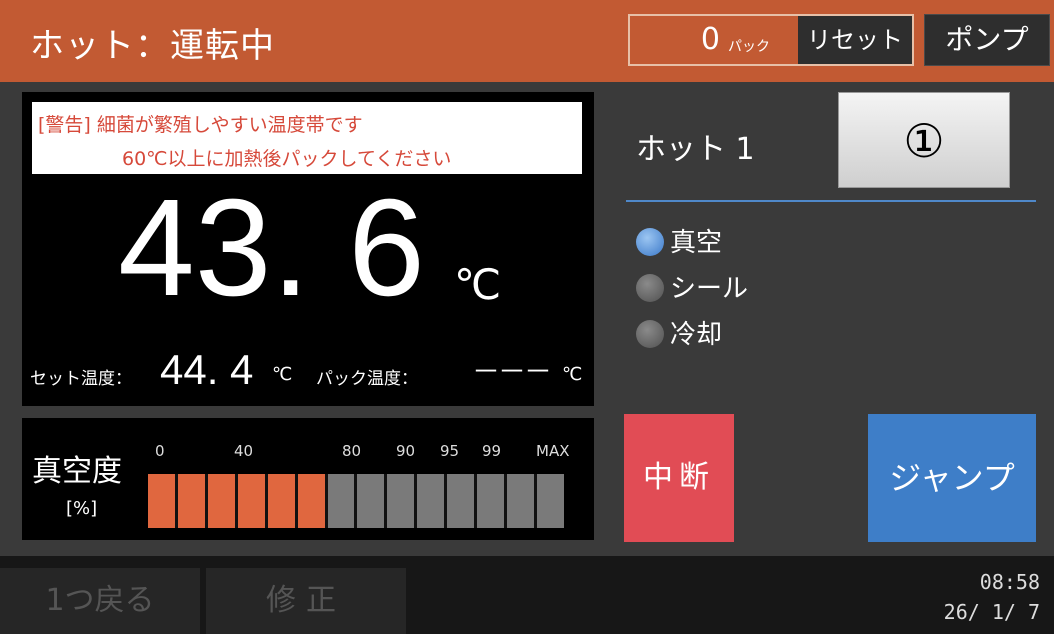 Image resolution: width=1054 pixels, height=634 pixels. What do you see at coordinates (77, 471) in the screenshot?
I see `vacuum-label: 真空度` at bounding box center [77, 471].